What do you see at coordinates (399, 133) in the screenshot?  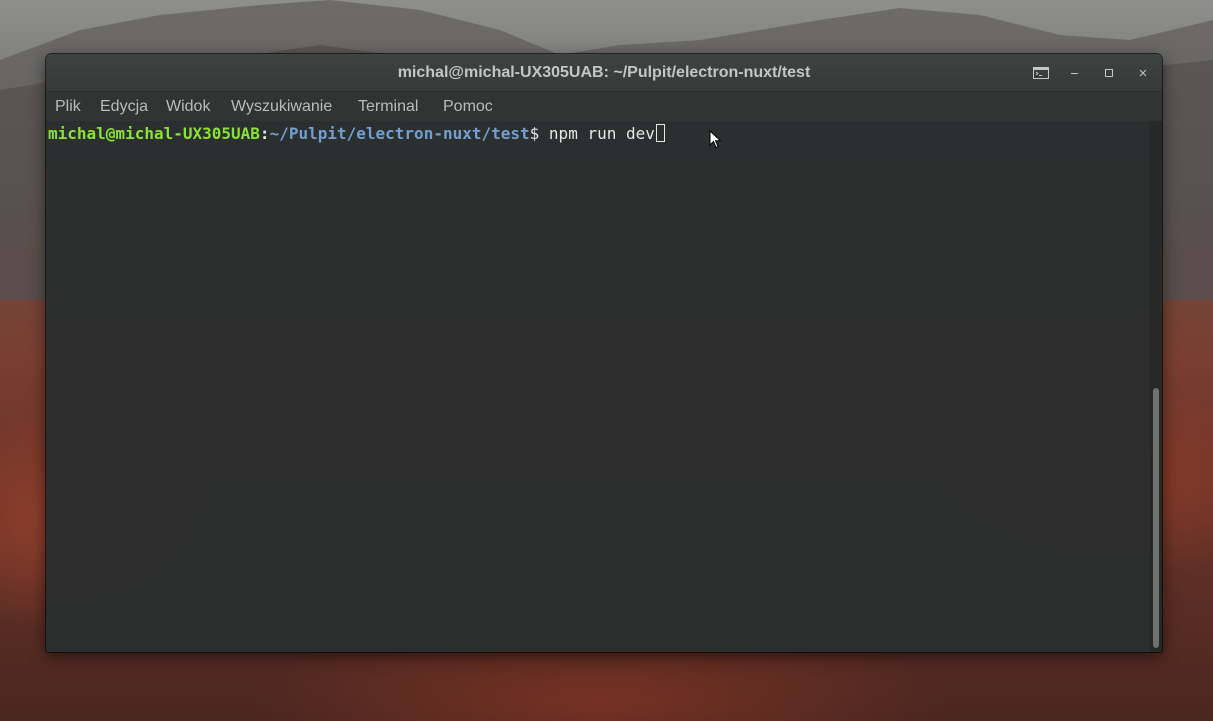 I see `prompt-path: ~/Pulpit/electron-nuxt/test` at bounding box center [399, 133].